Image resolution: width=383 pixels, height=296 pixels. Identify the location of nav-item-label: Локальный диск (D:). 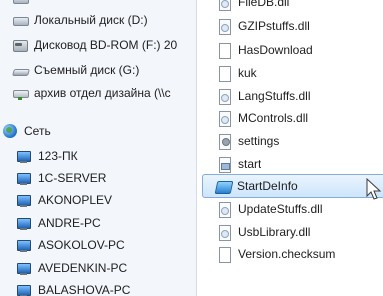
(91, 20).